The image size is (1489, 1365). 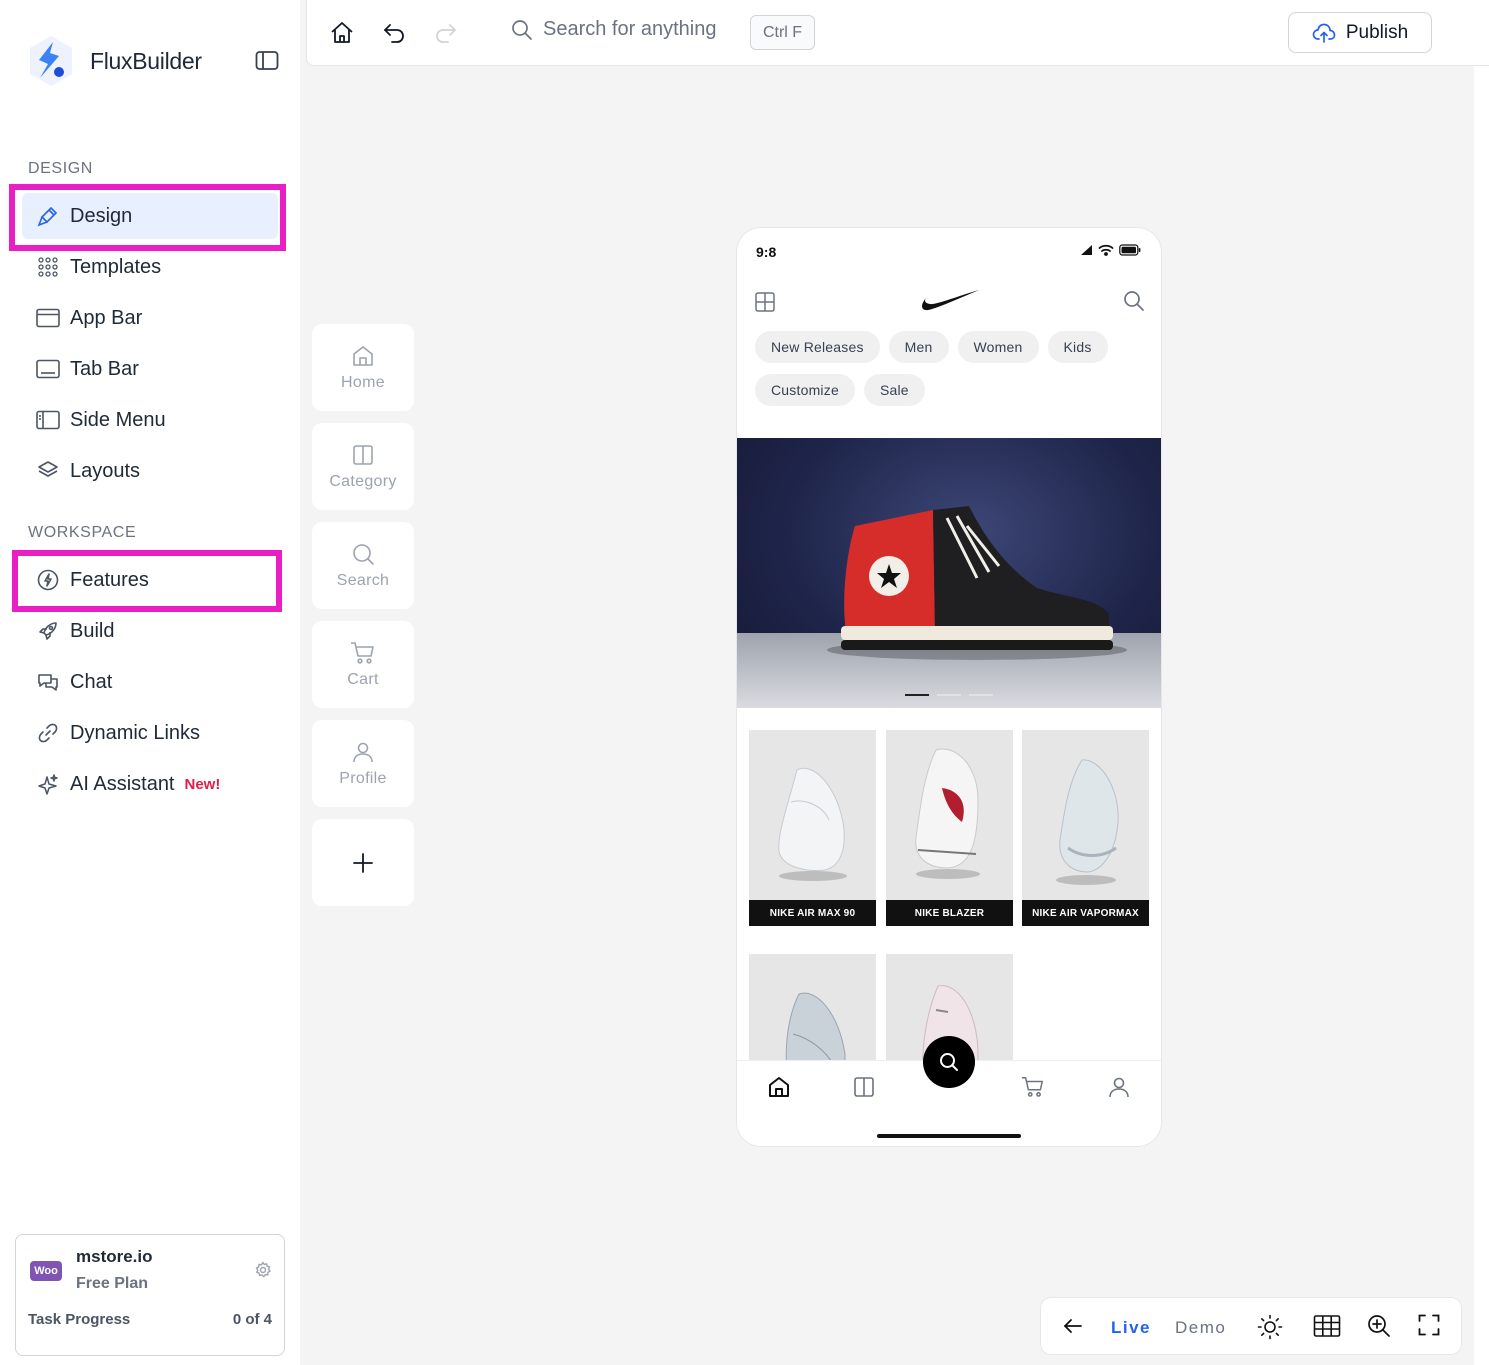 What do you see at coordinates (1077, 347) in the screenshot?
I see `chip-kids: Kids` at bounding box center [1077, 347].